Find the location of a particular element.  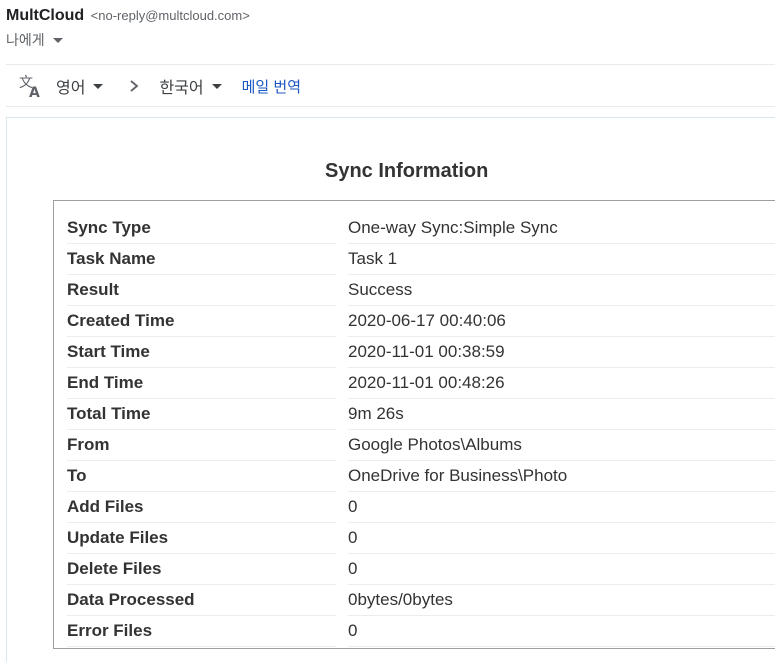

table-row: End Time 2020-11-01 00:48:26 is located at coordinates (421, 383).